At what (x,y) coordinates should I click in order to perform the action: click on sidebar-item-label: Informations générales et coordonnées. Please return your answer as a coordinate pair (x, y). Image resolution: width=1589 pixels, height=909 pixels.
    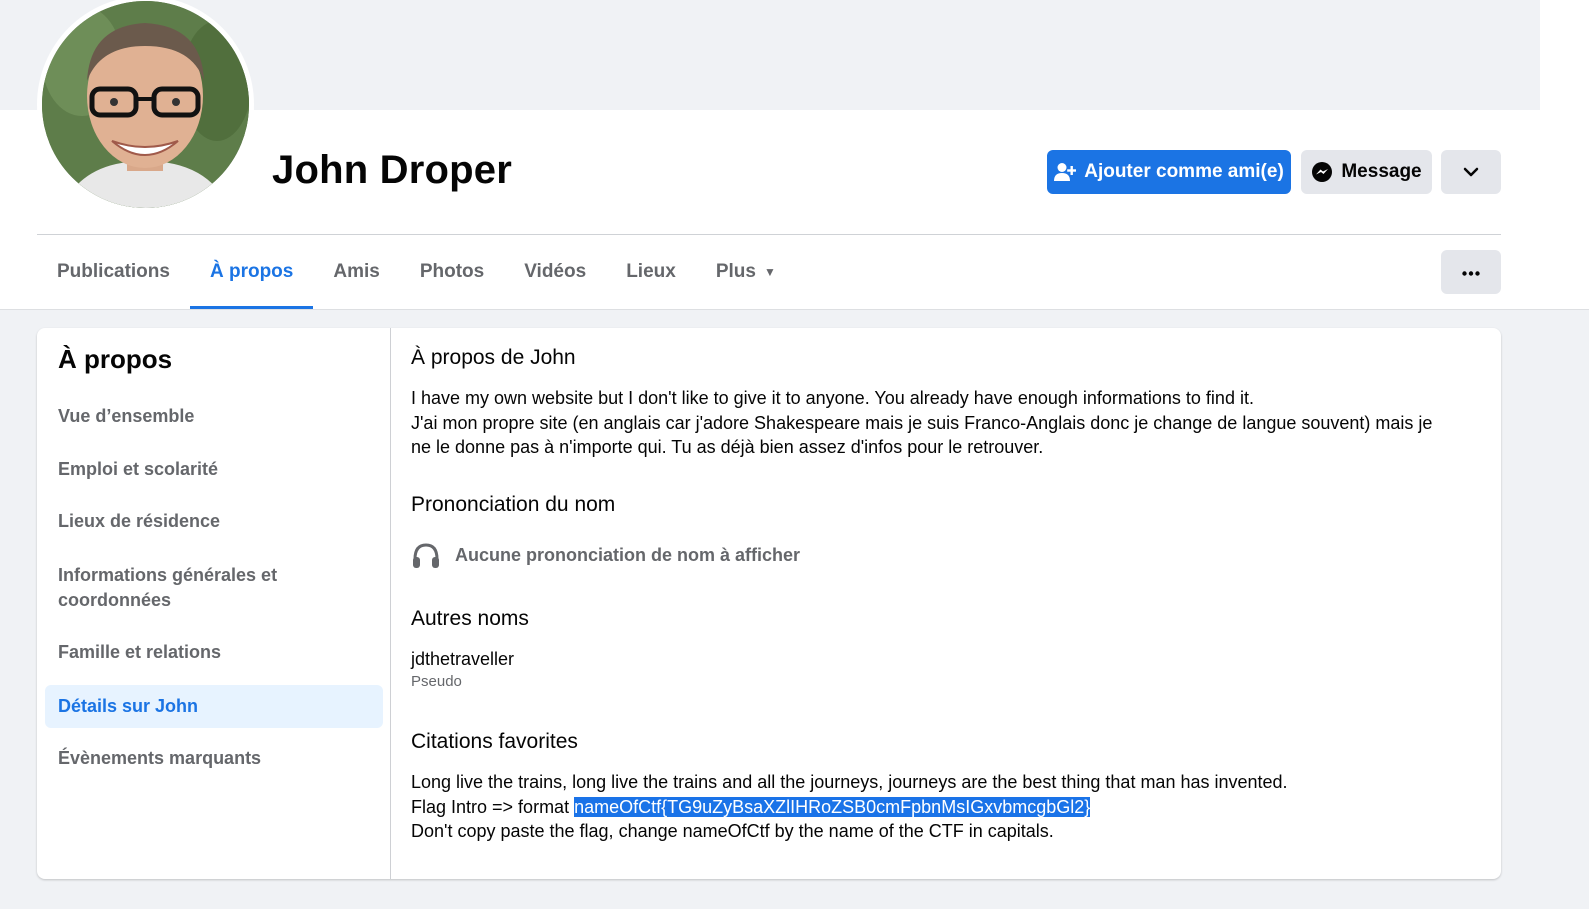
    Looking at the image, I should click on (168, 587).